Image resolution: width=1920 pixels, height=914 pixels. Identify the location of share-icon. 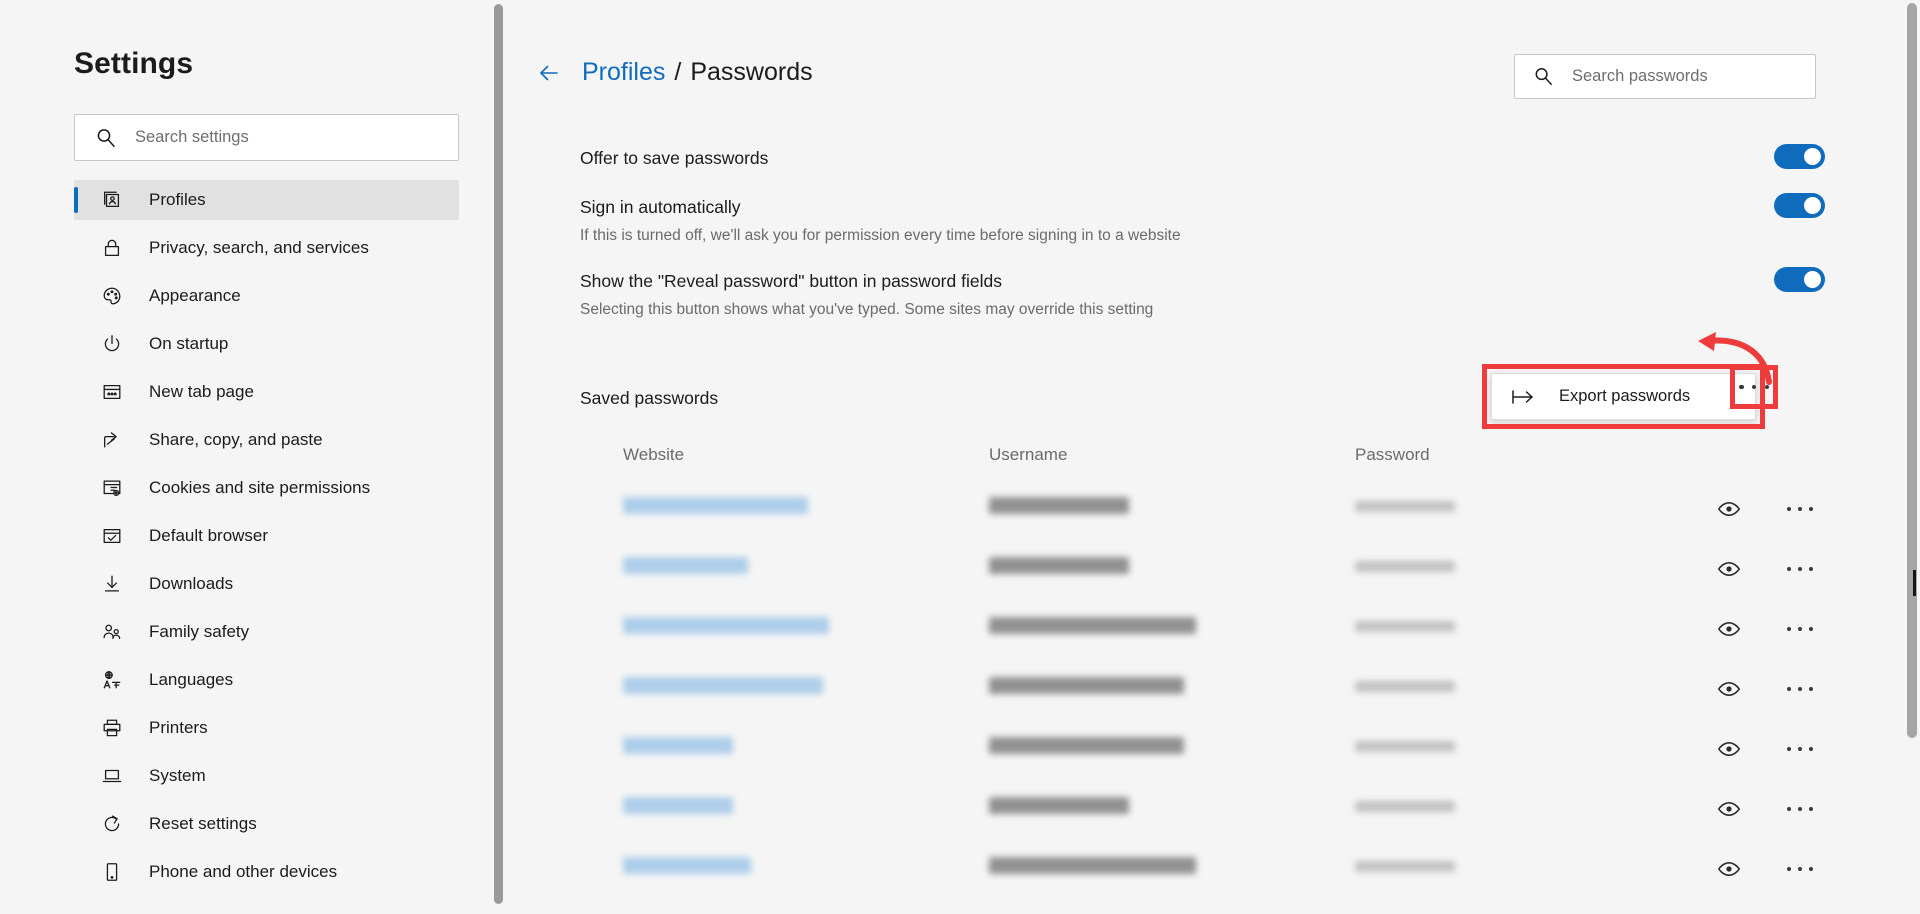
(112, 440).